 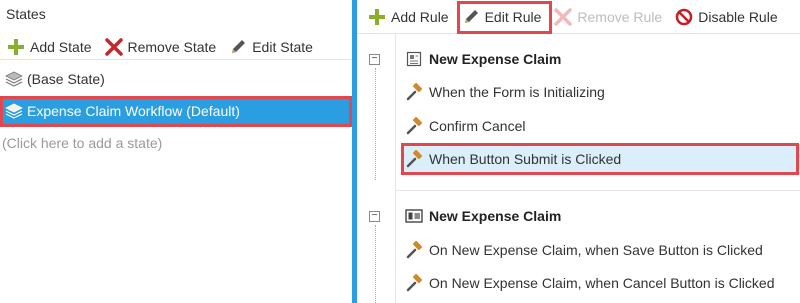 I want to click on remove-rule-button: Remove Rule, so click(x=607, y=17).